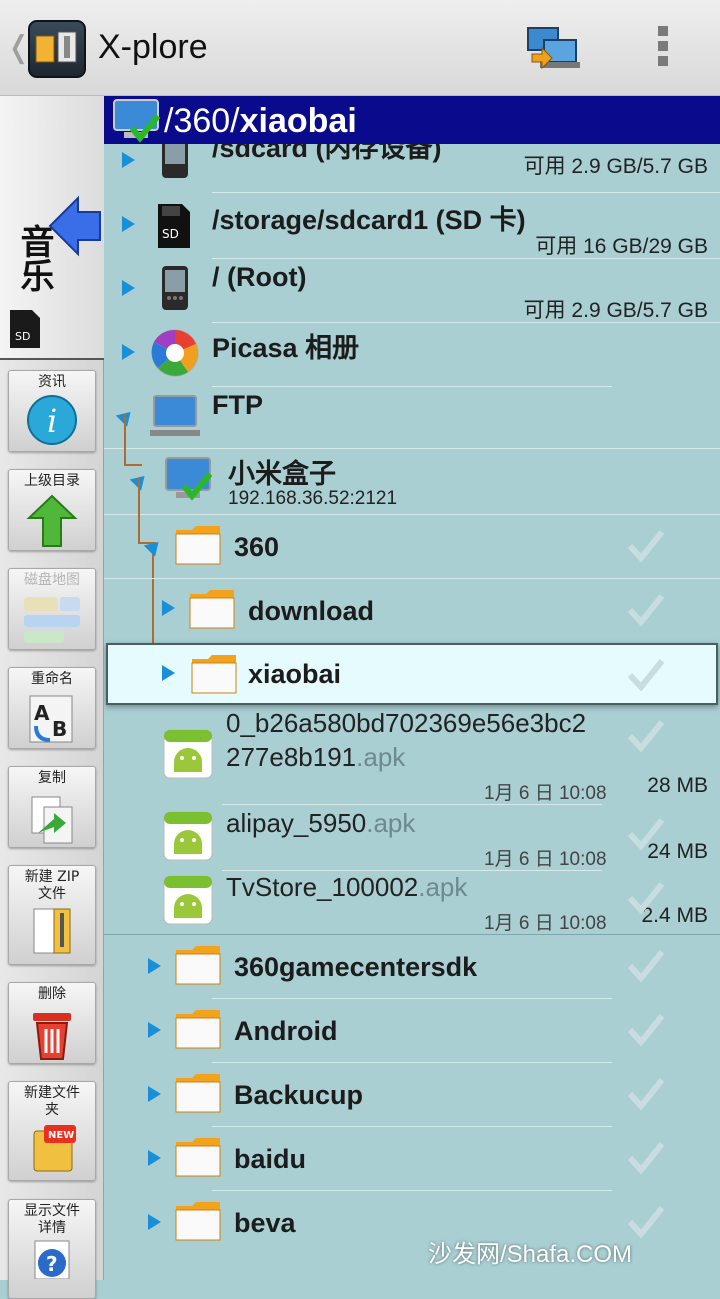  Describe the element at coordinates (412, 354) in the screenshot. I see `picasa-row: Picasa 相册` at that location.